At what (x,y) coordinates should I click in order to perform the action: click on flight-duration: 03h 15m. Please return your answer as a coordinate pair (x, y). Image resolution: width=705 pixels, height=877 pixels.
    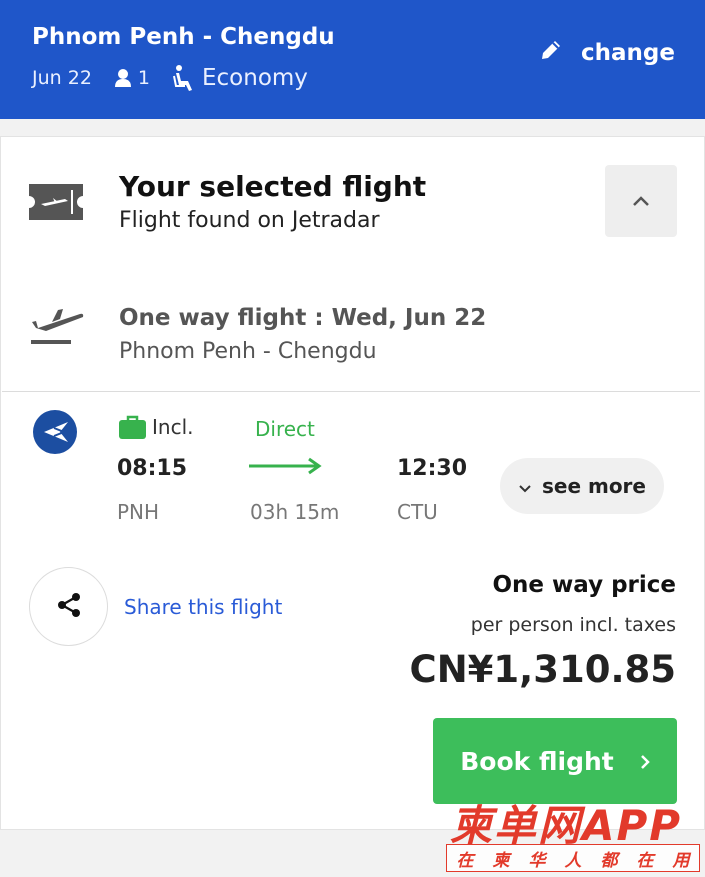
    Looking at the image, I should click on (295, 512).